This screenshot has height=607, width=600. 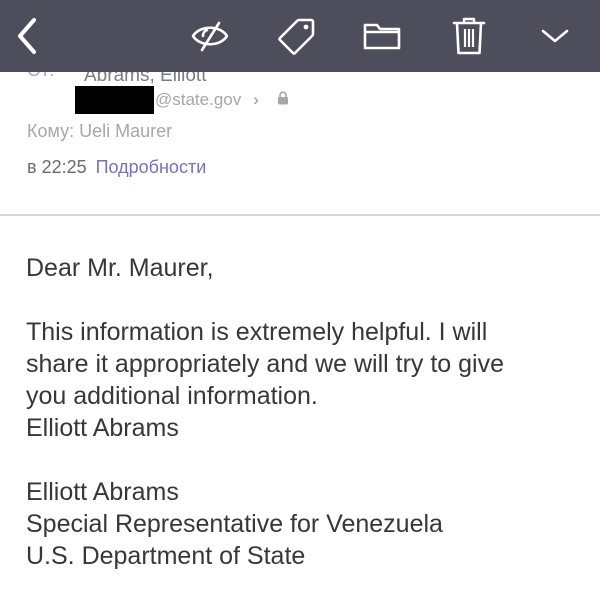 What do you see at coordinates (102, 492) in the screenshot?
I see `signature-line: Elliott Abrams` at bounding box center [102, 492].